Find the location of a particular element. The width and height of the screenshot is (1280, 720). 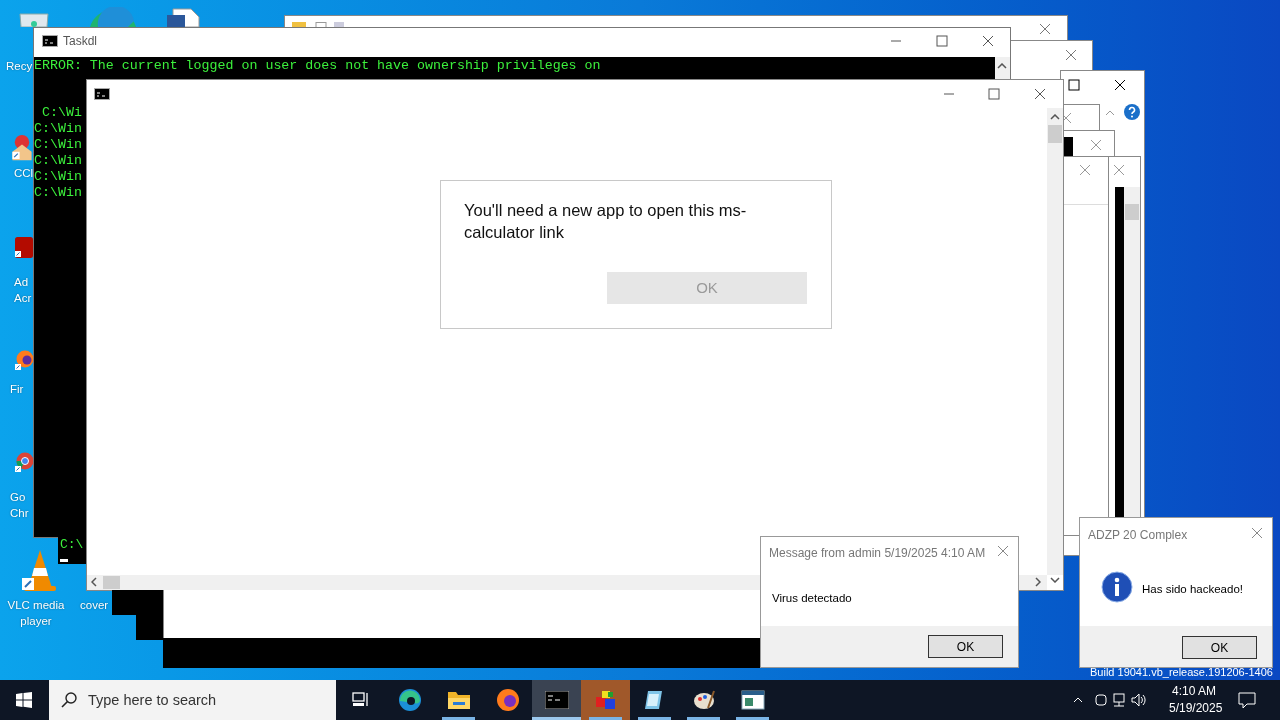

build-text: Build 19041.vb_release.191206-1406 is located at coordinates (1181, 672).